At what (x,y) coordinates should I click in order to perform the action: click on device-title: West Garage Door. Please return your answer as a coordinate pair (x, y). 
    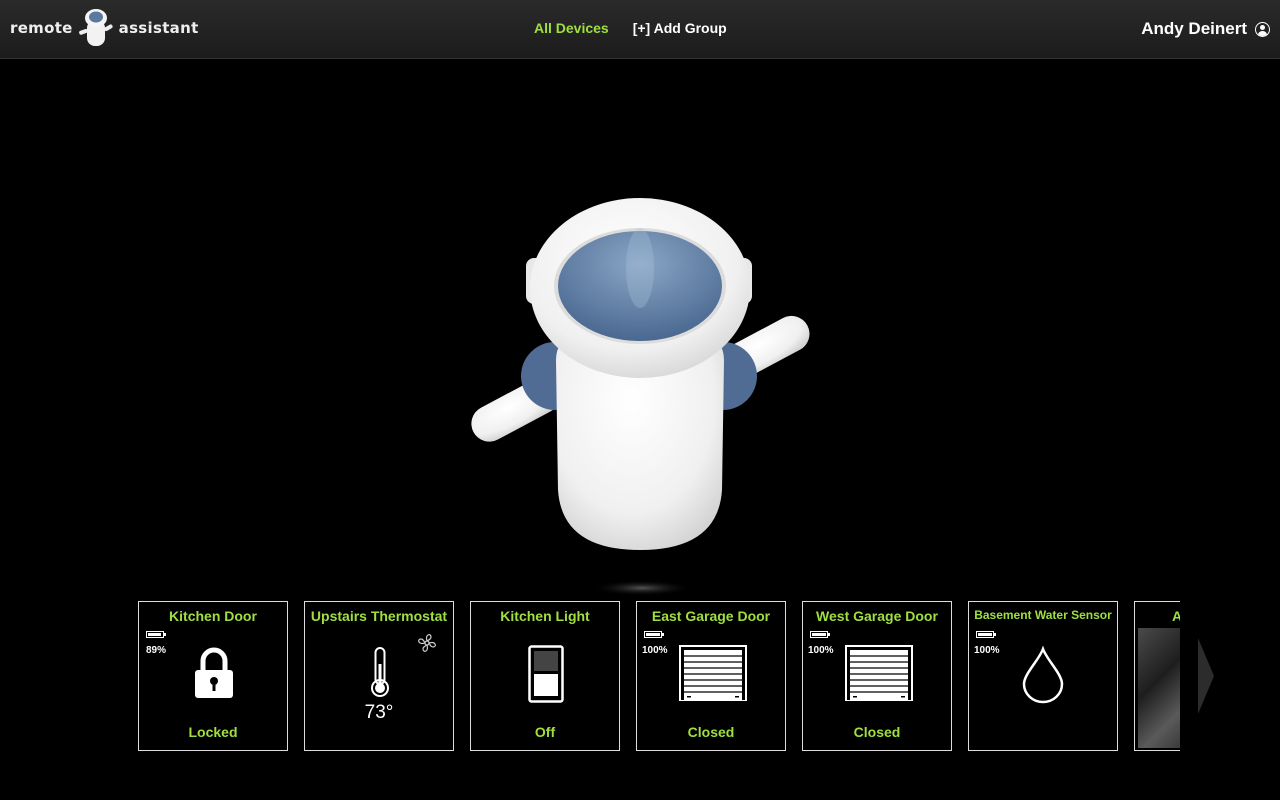
    Looking at the image, I should click on (877, 616).